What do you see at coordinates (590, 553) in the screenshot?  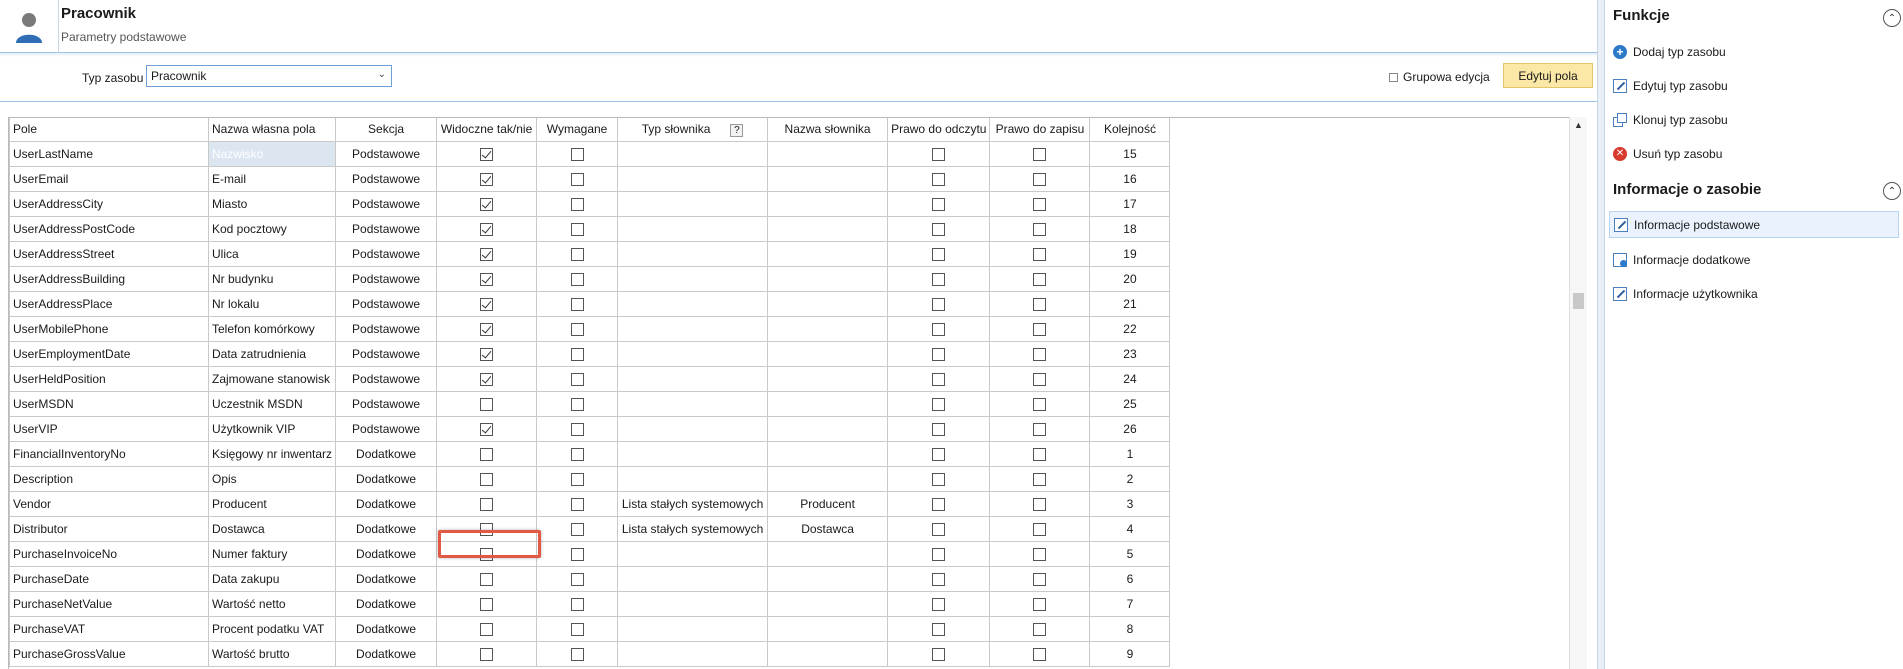 I see `table-row: PurchaseInvoiceNo Numer faktury Dodatkowe 5` at bounding box center [590, 553].